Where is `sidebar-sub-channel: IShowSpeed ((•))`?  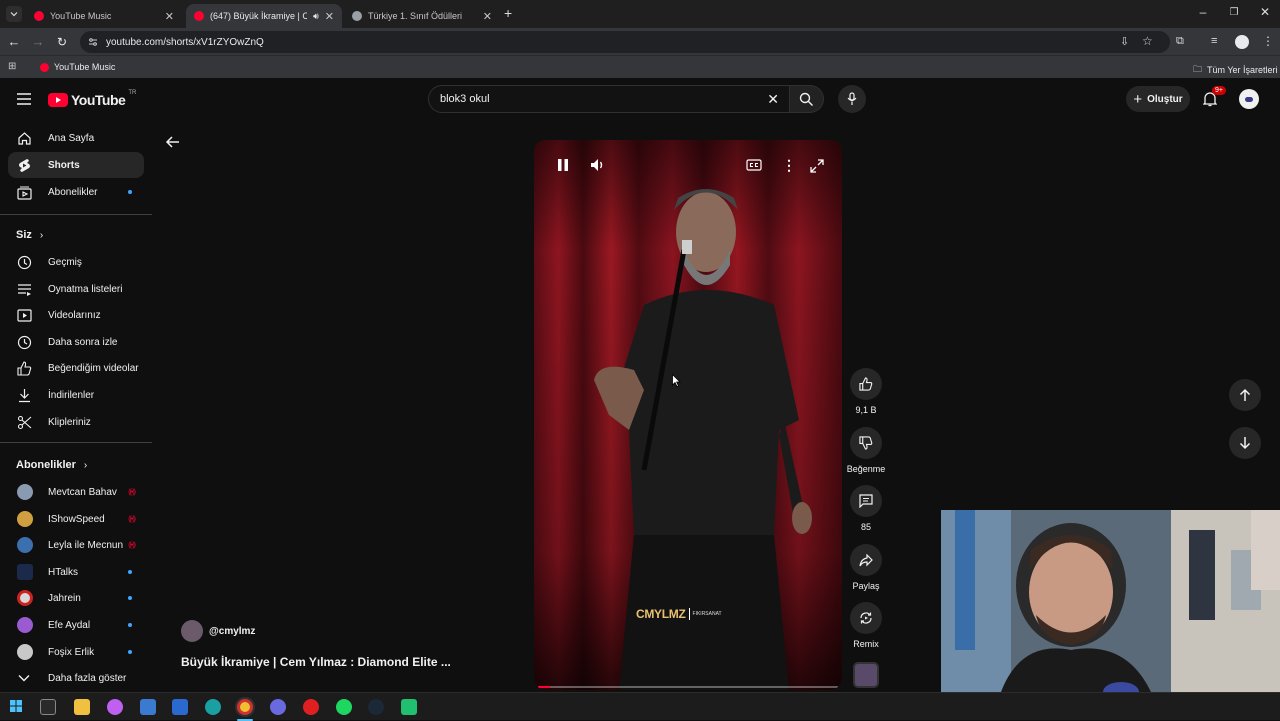
sidebar-sub-channel: IShowSpeed ((•)) is located at coordinates (76, 519).